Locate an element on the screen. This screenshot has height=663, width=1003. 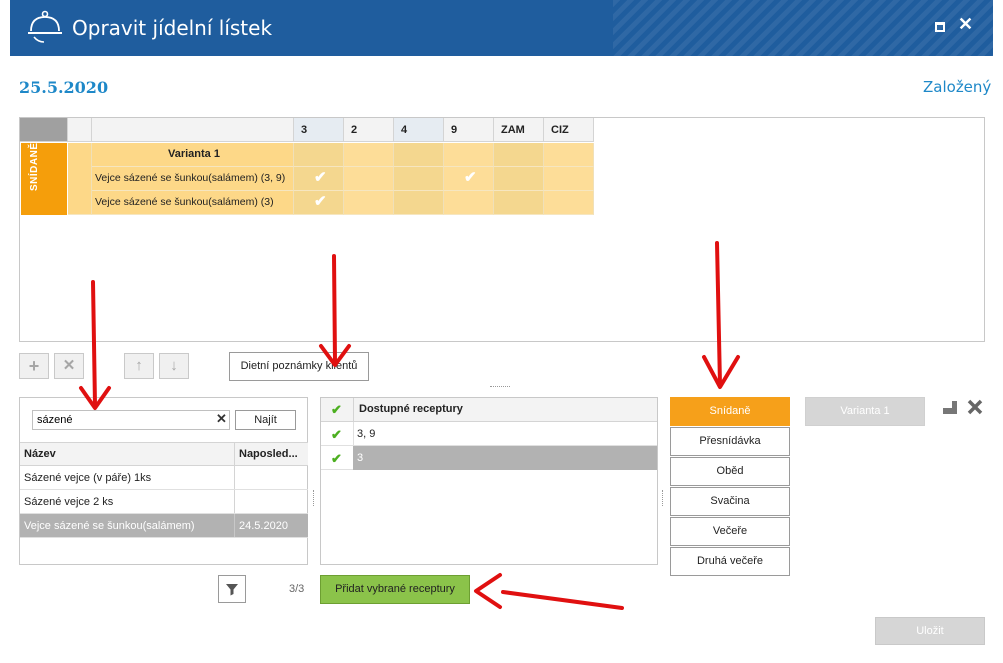
move-down-button: ↓ is located at coordinates (174, 366).